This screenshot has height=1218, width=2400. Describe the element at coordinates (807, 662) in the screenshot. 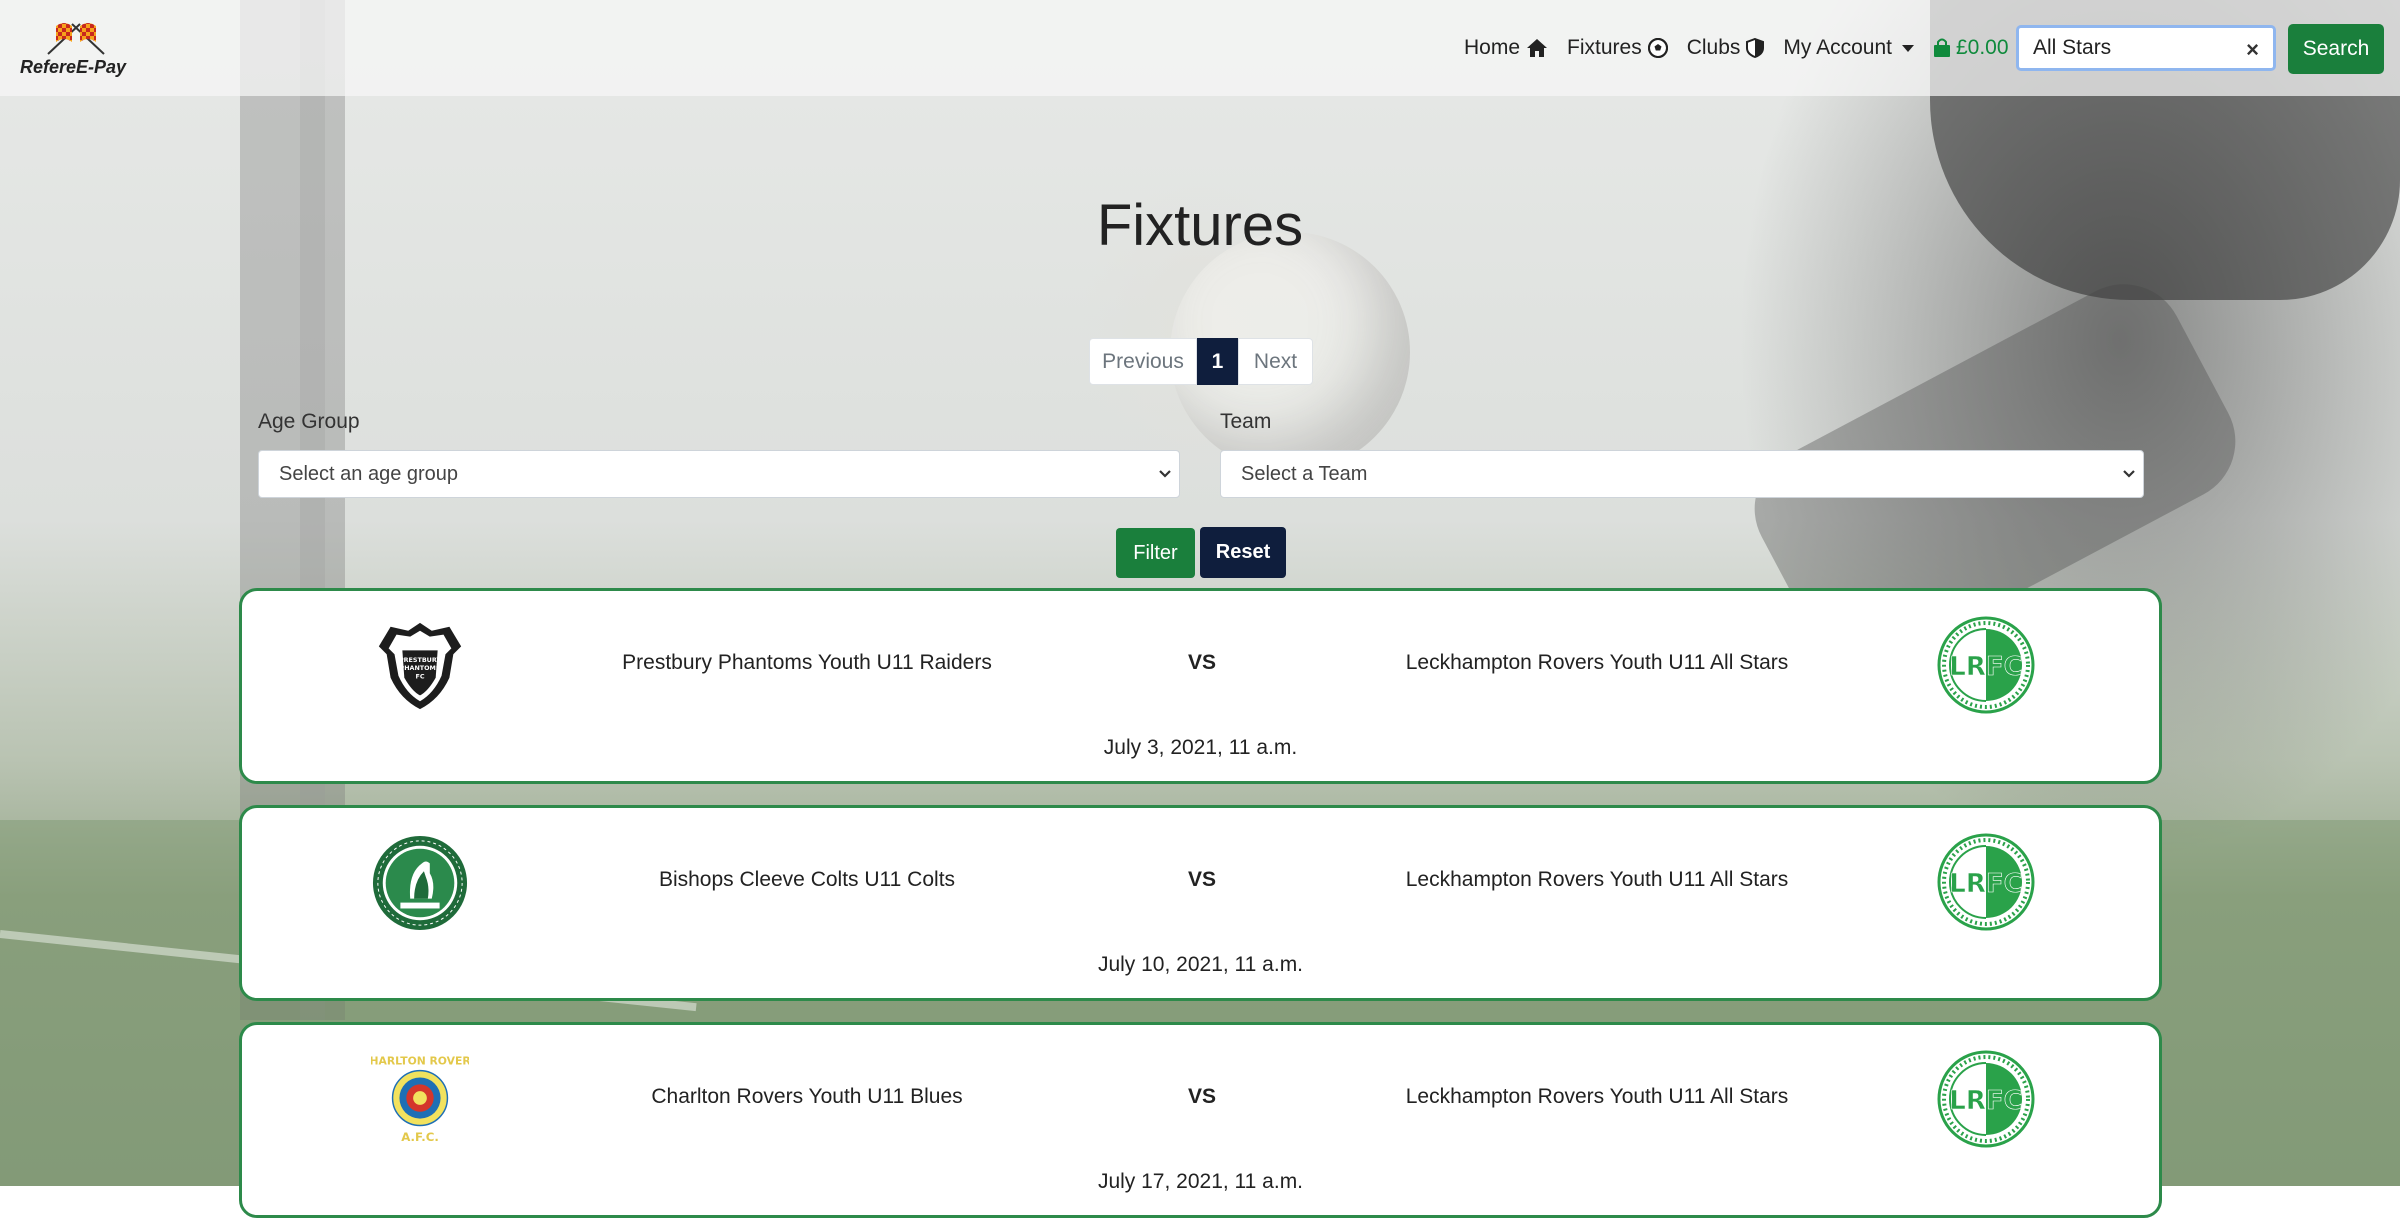

I see `home-team-name: Prestbury Phantoms Youth U11 Raiders` at that location.